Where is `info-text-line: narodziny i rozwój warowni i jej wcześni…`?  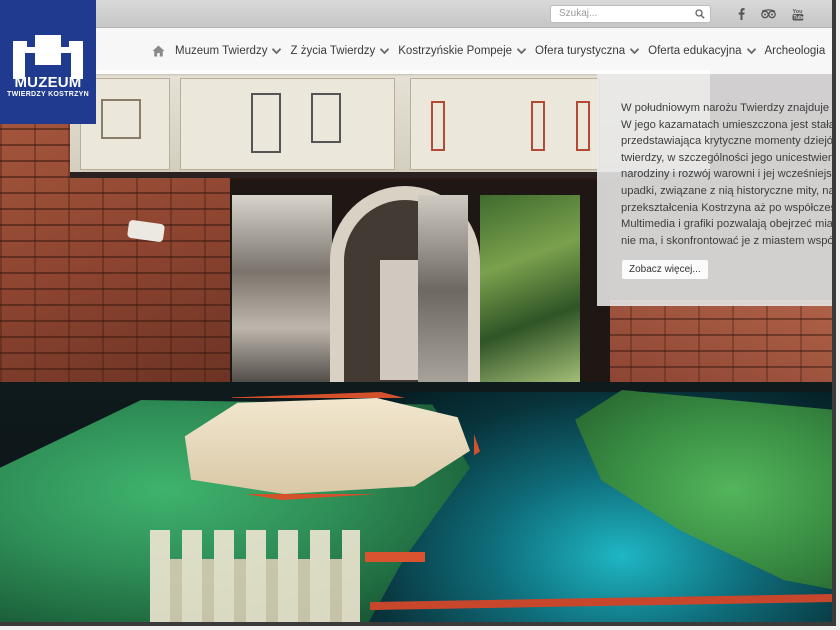
info-text-line: narodziny i rozwój warowni i jej wcześni… is located at coordinates (728, 174).